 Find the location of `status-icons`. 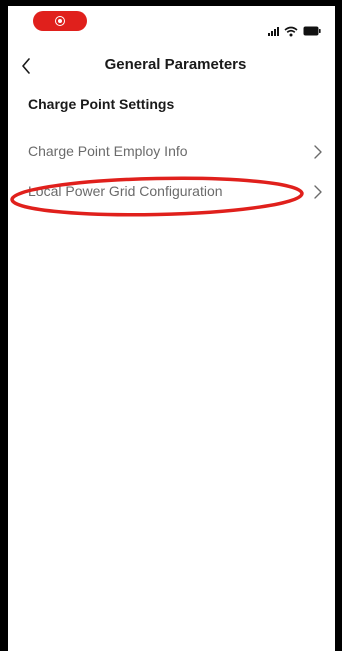

status-icons is located at coordinates (294, 31).